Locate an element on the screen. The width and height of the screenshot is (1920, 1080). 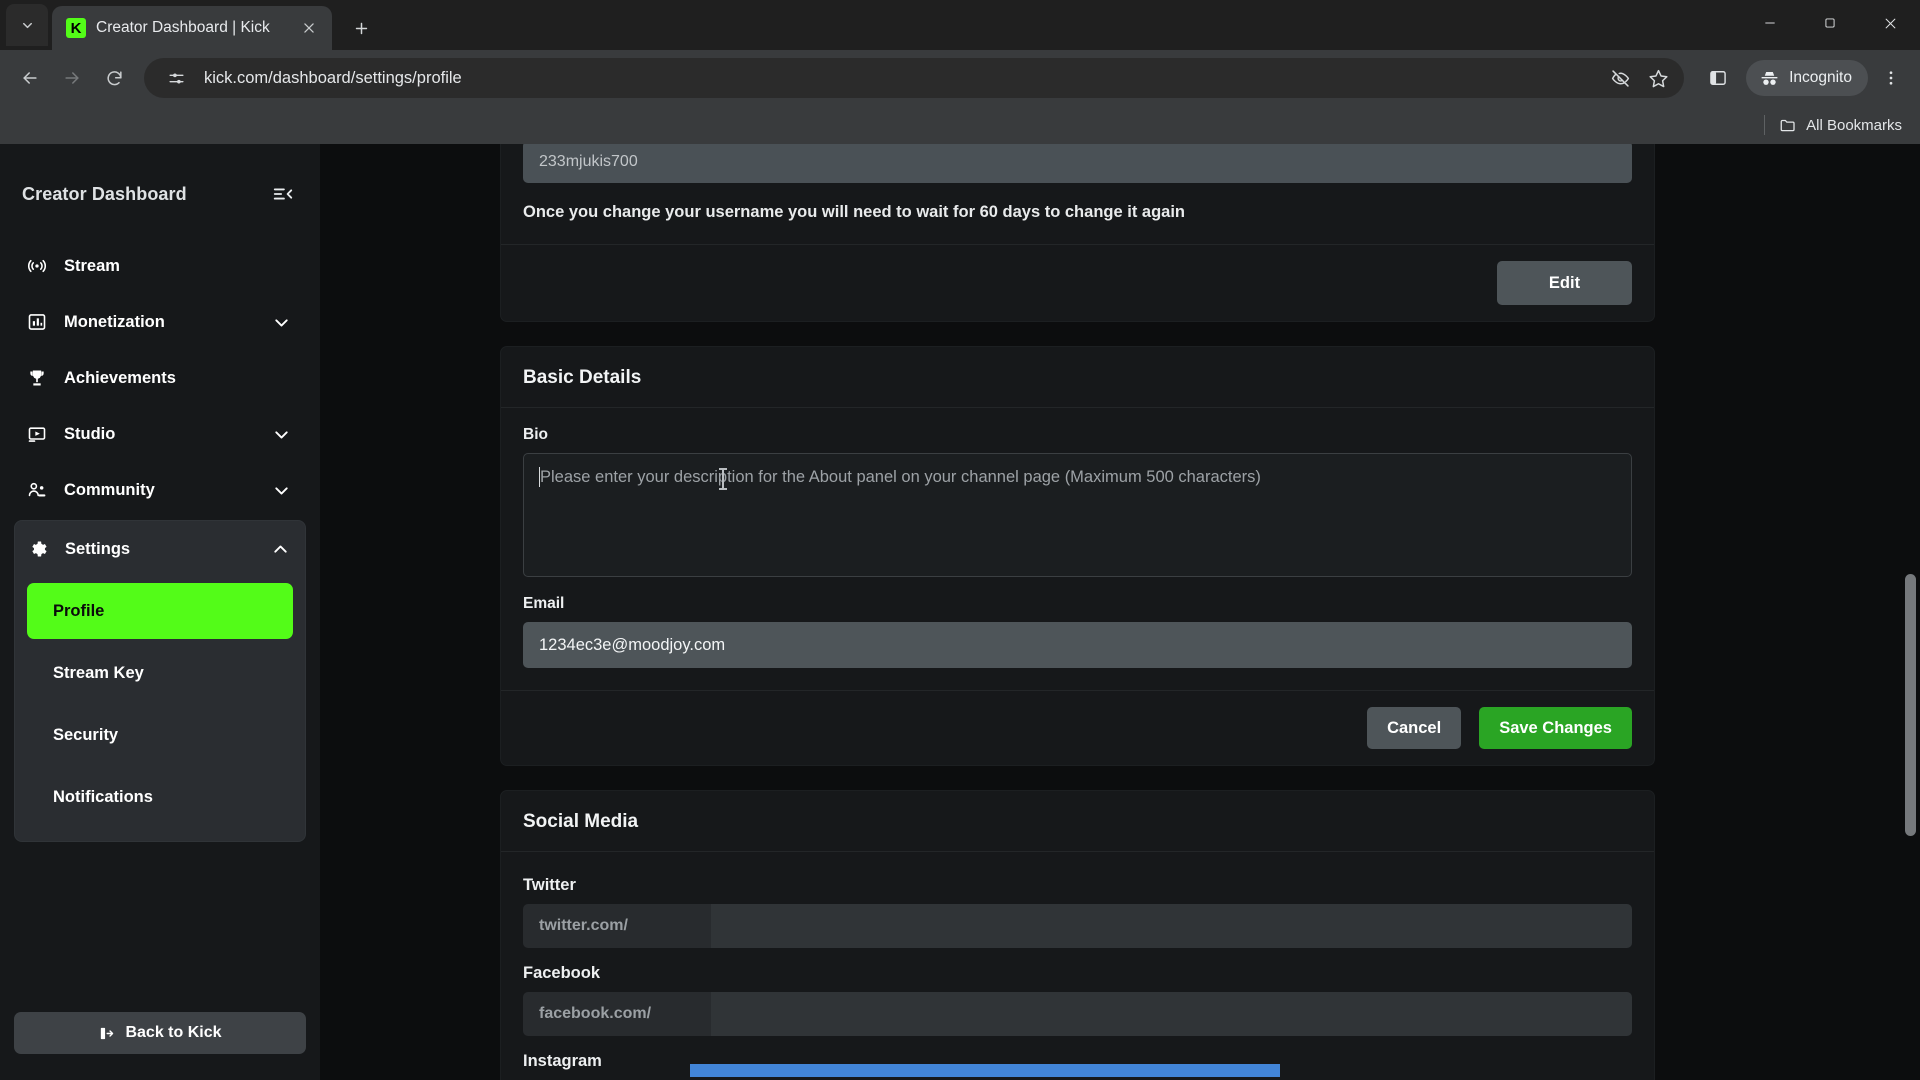
more-vertical-icon is located at coordinates (1891, 78).